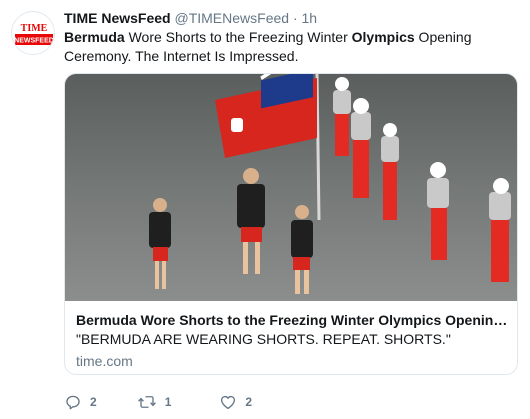 Image resolution: width=530 pixels, height=419 pixels. What do you see at coordinates (93, 402) in the screenshot?
I see `reply-count: 2` at bounding box center [93, 402].